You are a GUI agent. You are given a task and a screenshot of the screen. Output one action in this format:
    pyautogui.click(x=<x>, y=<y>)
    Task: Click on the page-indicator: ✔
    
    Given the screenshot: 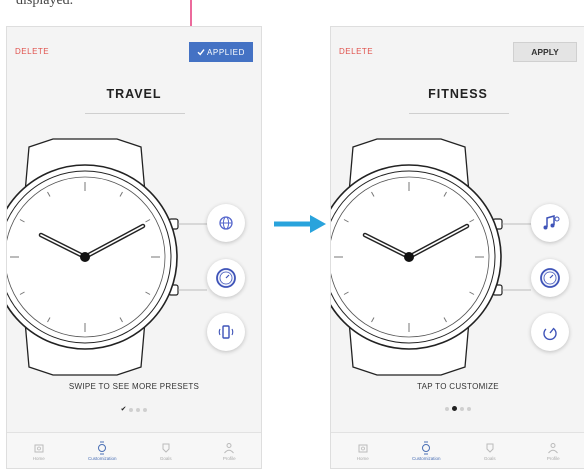 What is the action you would take?
    pyautogui.click(x=134, y=409)
    